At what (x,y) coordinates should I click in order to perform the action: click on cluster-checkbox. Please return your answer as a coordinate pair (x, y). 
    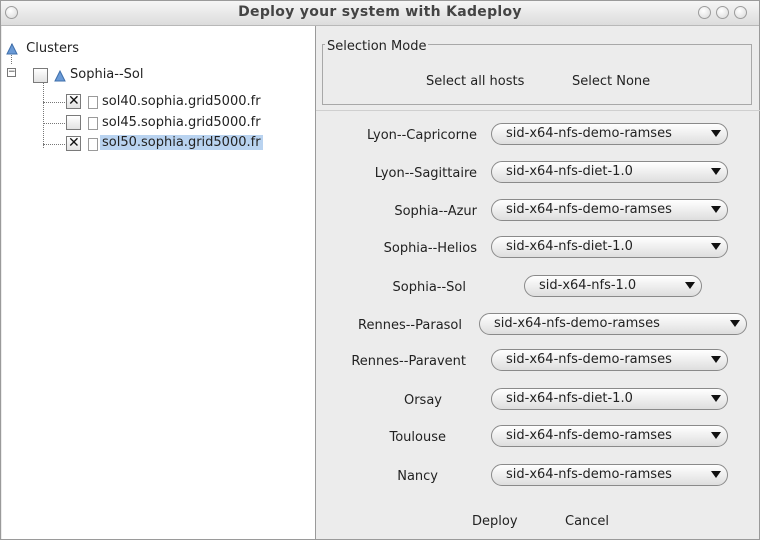
    Looking at the image, I should click on (40, 75).